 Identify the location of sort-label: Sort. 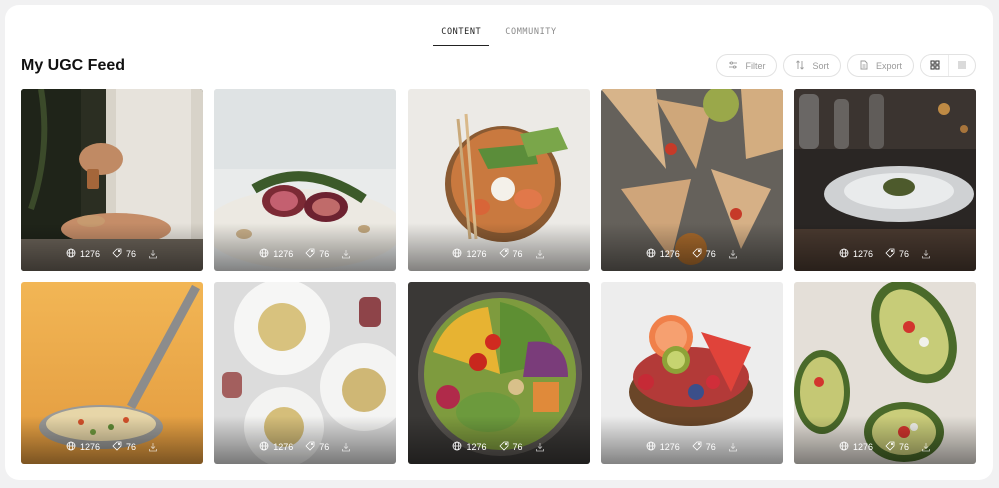
(820, 65).